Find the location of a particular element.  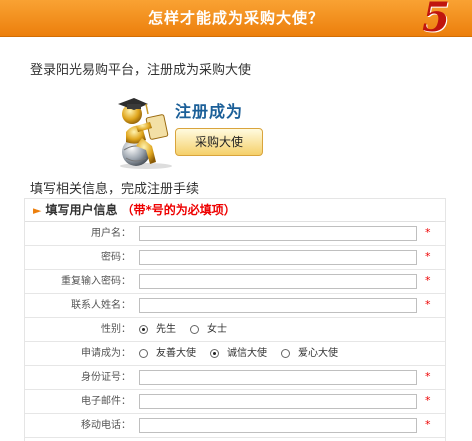

gender-option-mr: 先生 is located at coordinates (157, 329).